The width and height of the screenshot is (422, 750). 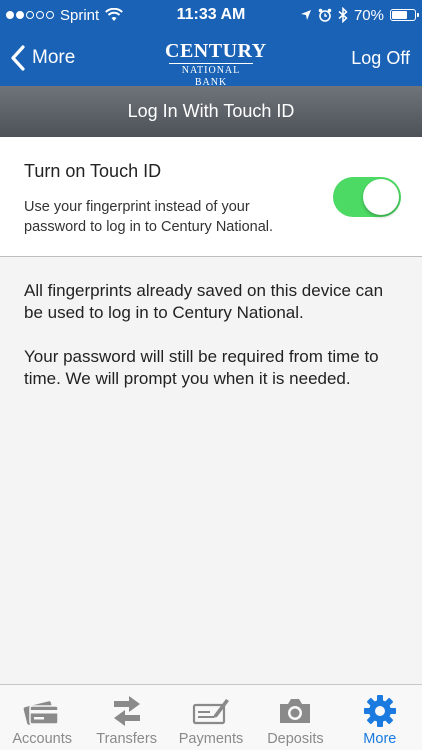 I want to click on logo-top-text: CENTURY, so click(x=216, y=51).